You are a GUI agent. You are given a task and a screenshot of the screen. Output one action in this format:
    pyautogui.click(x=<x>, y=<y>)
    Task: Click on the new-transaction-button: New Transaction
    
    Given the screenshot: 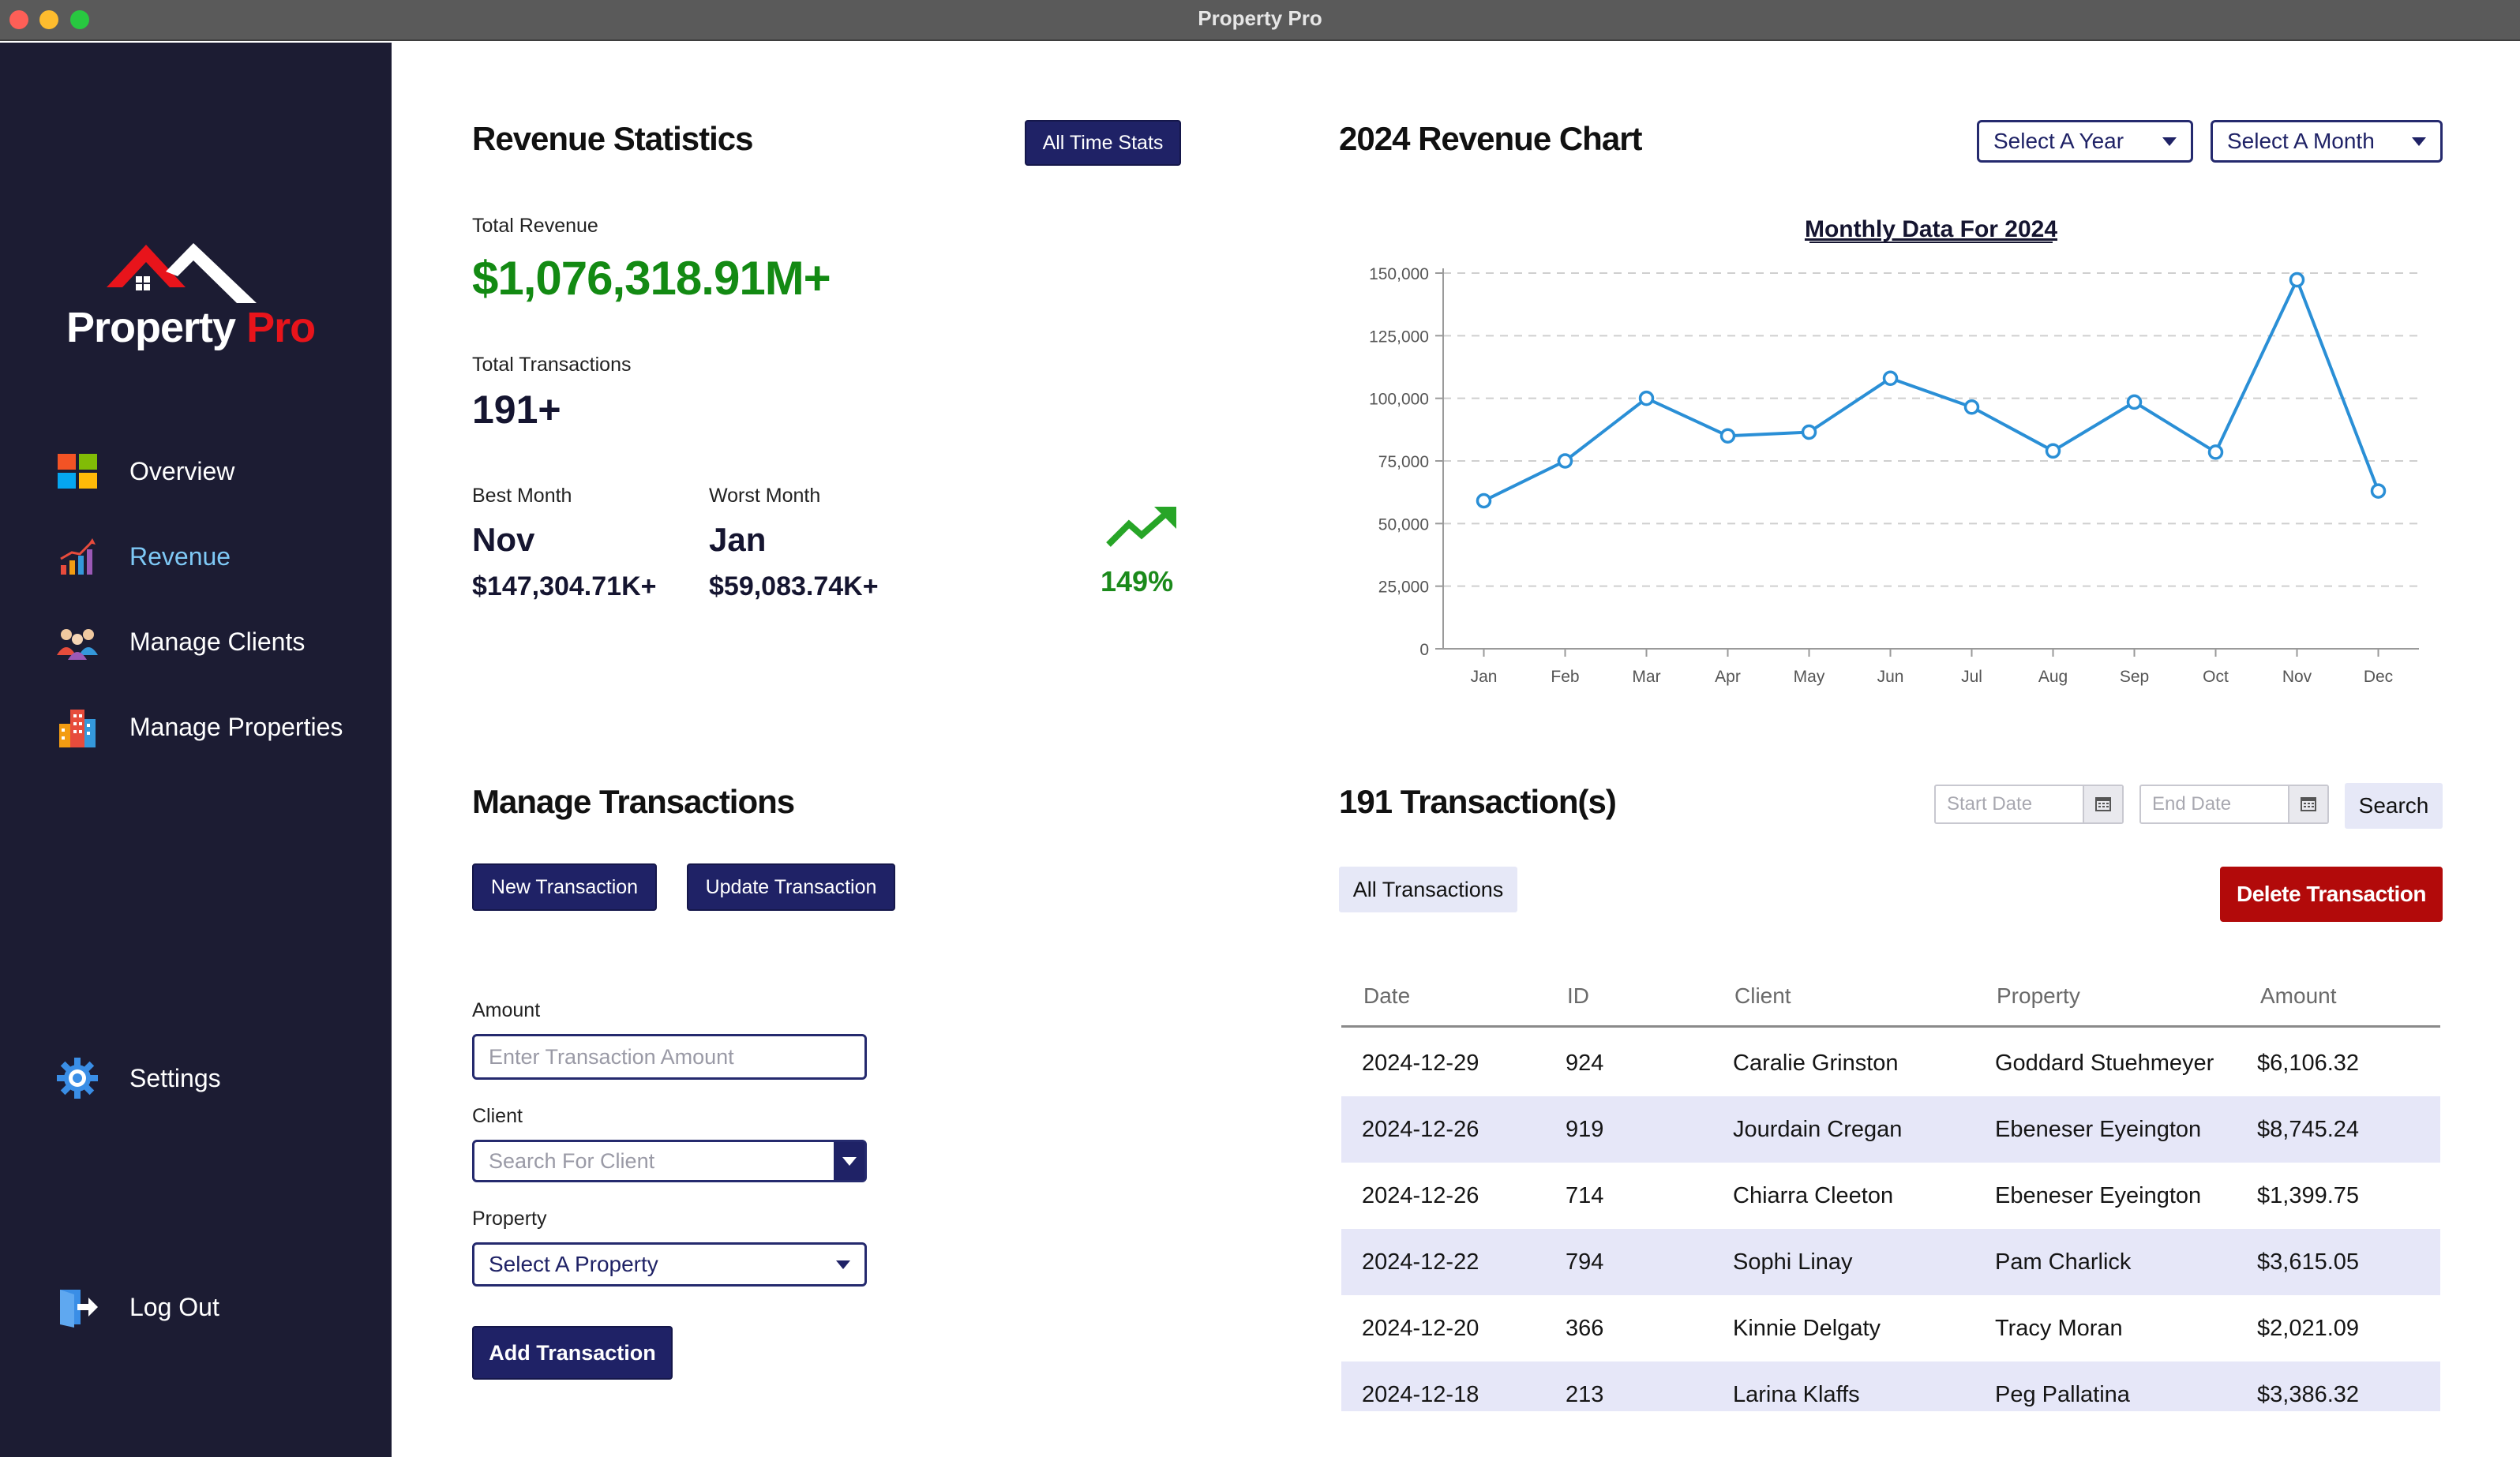 What is the action you would take?
    pyautogui.click(x=564, y=887)
    